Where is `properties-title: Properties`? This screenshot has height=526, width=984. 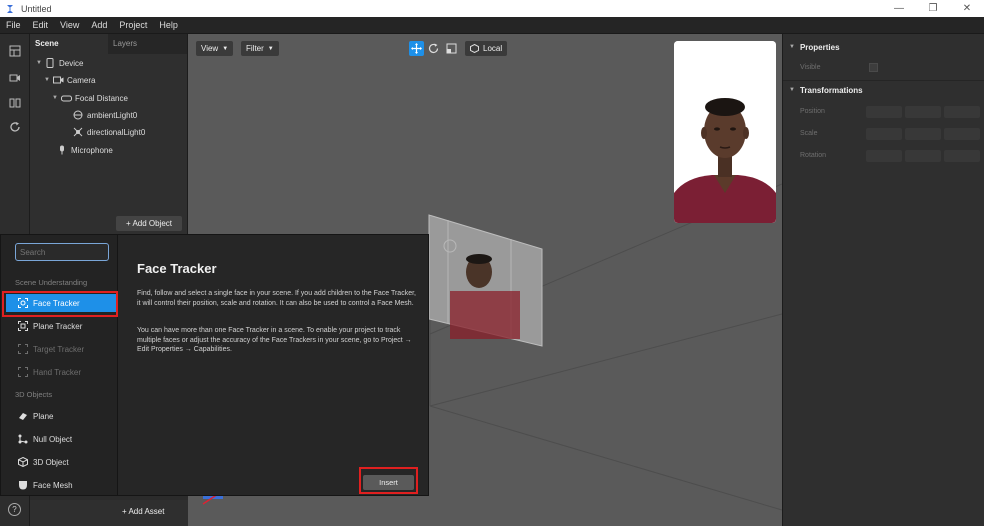 properties-title: Properties is located at coordinates (819, 47).